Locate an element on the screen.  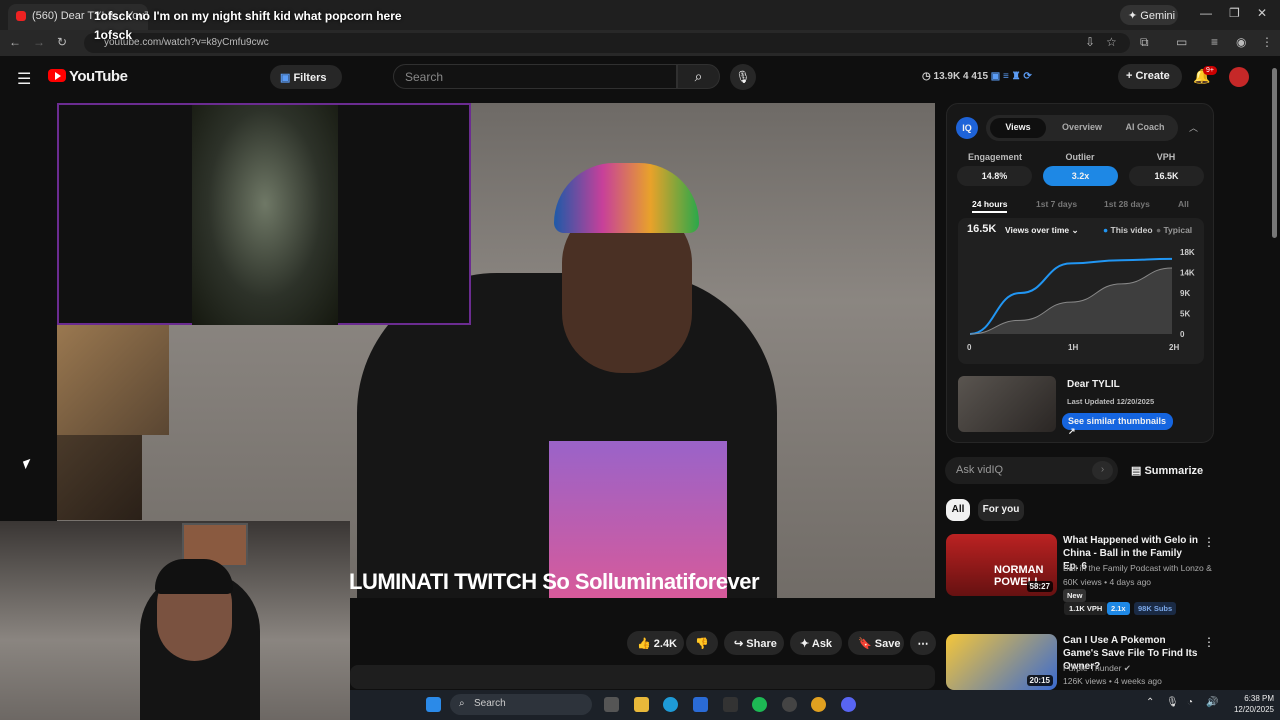
more-actions-icon: ⋯ is located at coordinates (923, 643).